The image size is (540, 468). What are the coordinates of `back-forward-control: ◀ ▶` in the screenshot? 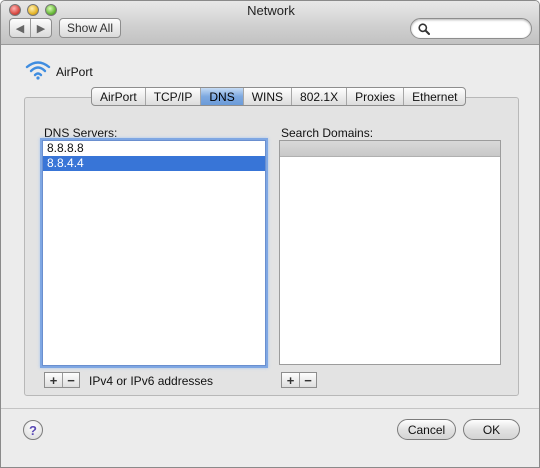 It's located at (30, 28).